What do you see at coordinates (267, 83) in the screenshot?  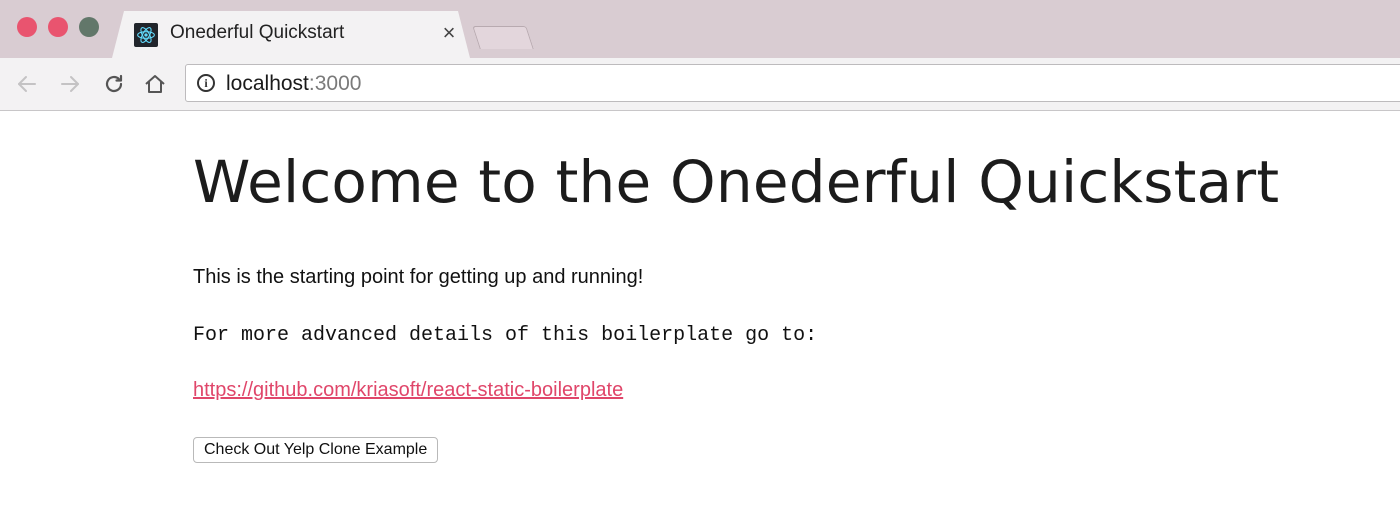 I see `url-host: localhost` at bounding box center [267, 83].